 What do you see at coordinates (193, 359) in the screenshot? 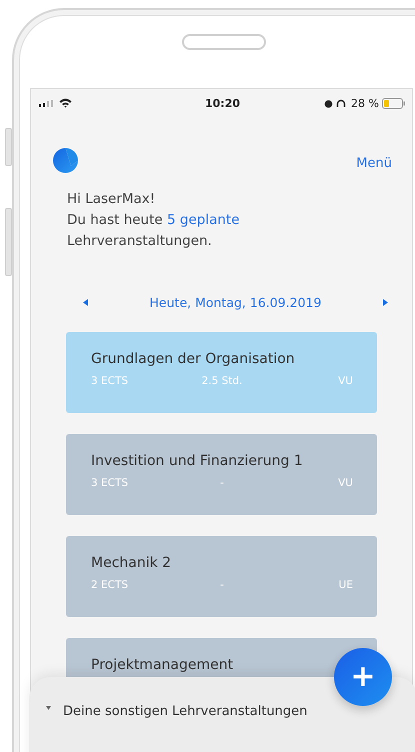
I see `course-title: Grundlagen der Organisation` at bounding box center [193, 359].